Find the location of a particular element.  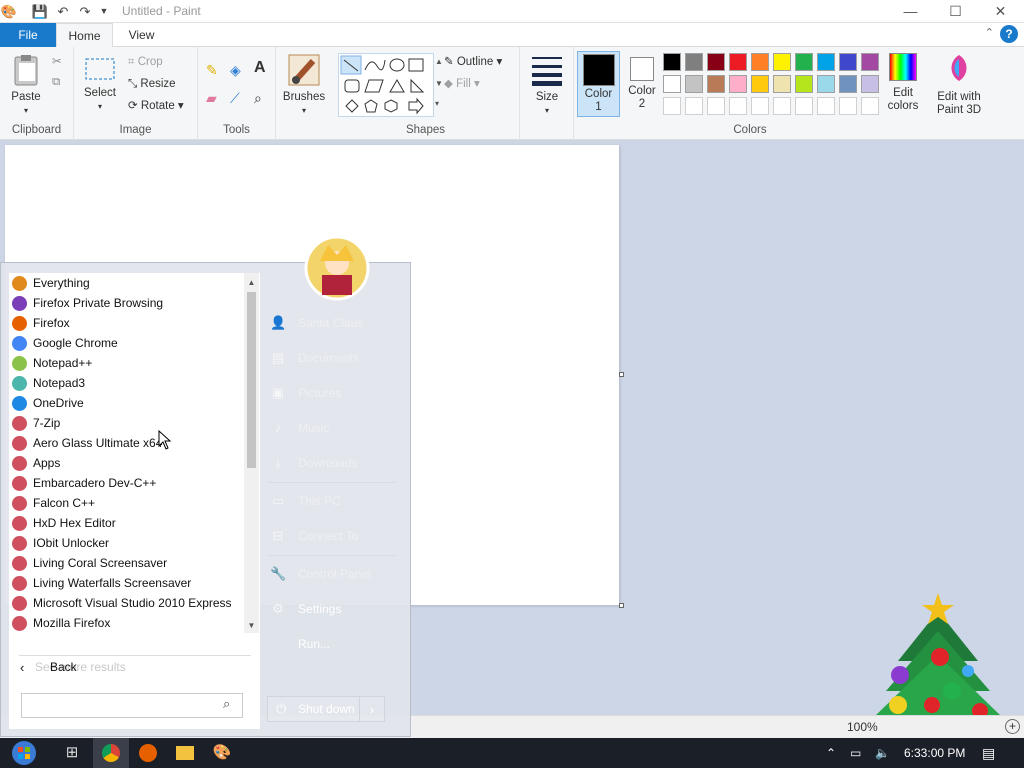

text-icon: A is located at coordinates (260, 68).